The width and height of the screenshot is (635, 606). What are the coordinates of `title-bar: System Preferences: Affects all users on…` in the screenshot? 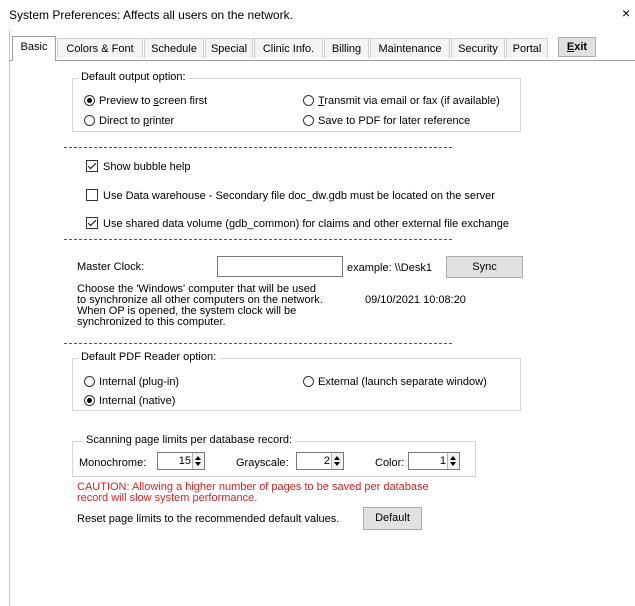 It's located at (317, 15).